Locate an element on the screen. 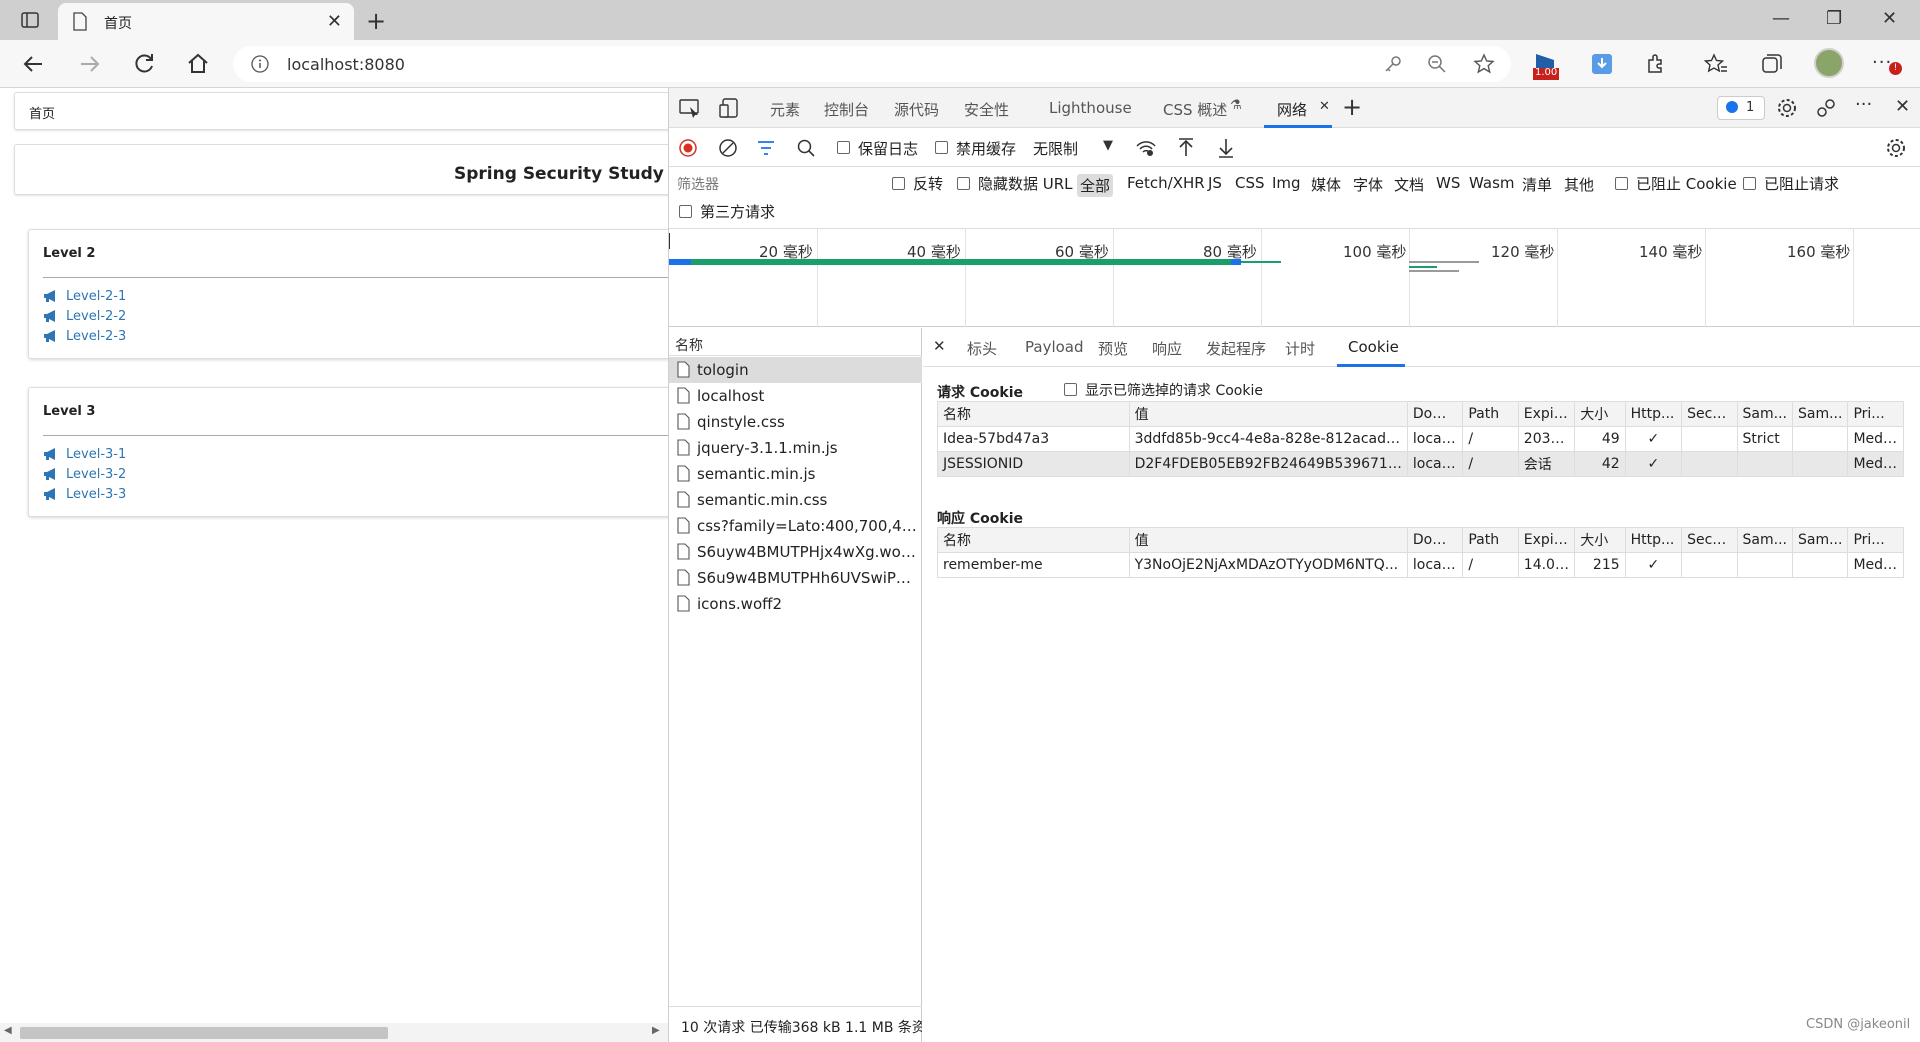 This screenshot has height=1042, width=1920. clear-icon is located at coordinates (728, 148).